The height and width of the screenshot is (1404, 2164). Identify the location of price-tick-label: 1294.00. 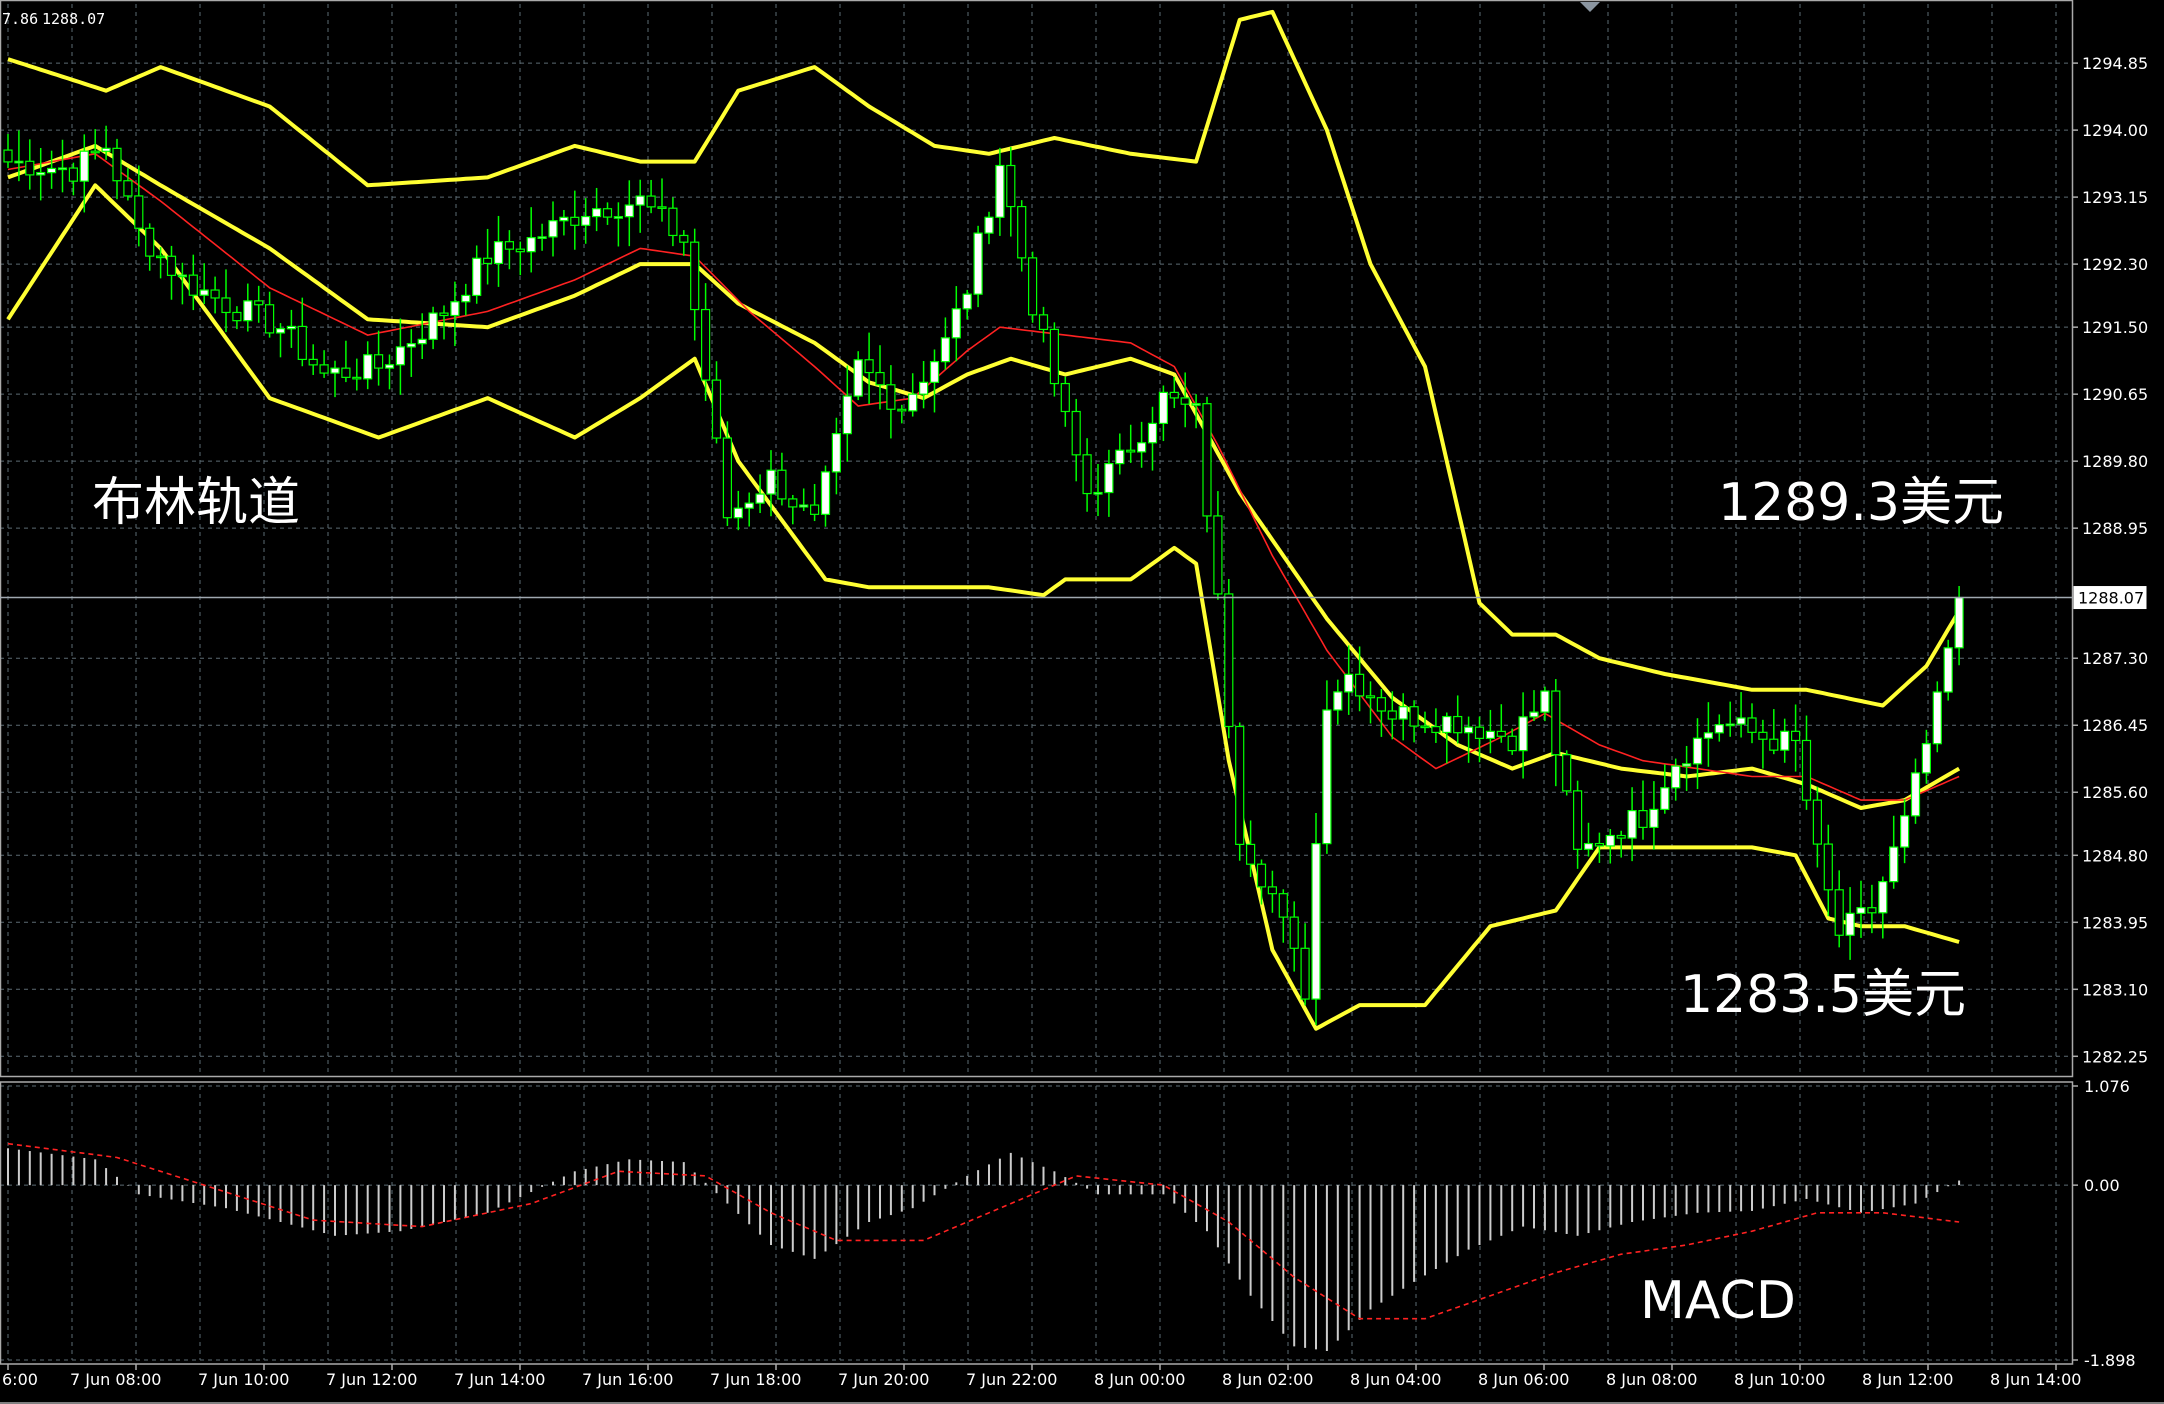
(2115, 130).